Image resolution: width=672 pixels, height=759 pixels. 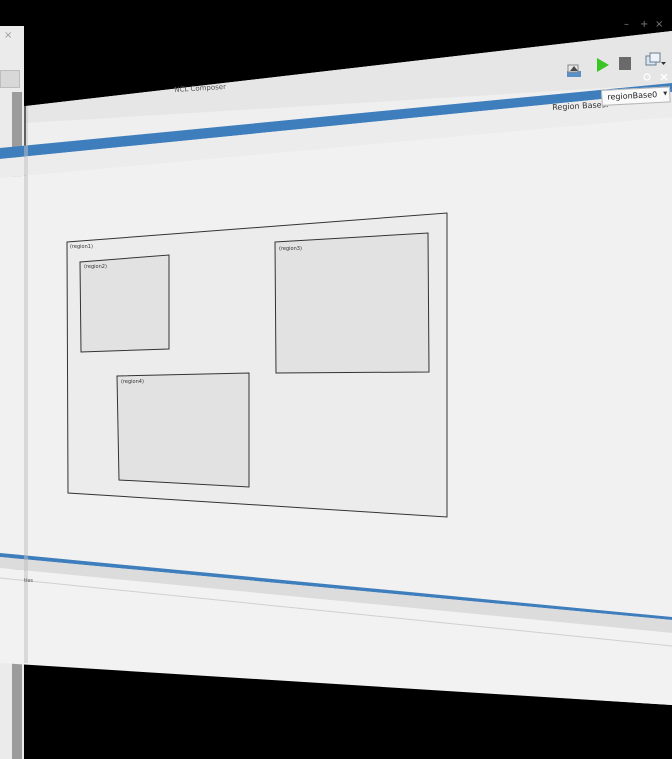 What do you see at coordinates (632, 96) in the screenshot?
I see `region-base-value: regionBase0` at bounding box center [632, 96].